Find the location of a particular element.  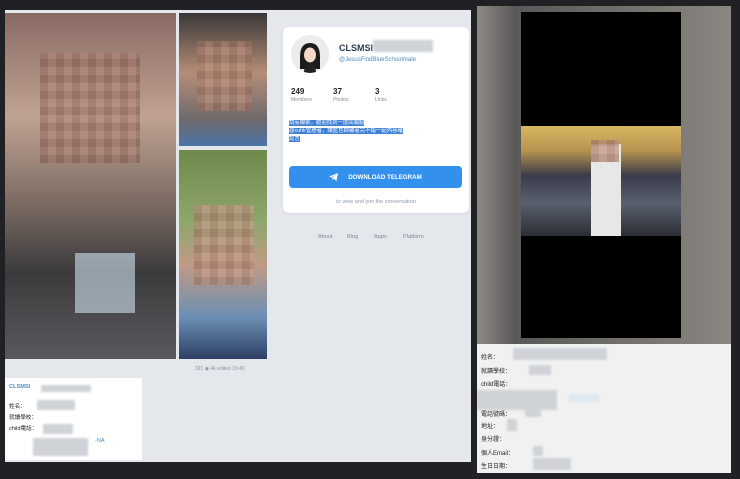

rfield-id: 身分證： is located at coordinates (493, 440).